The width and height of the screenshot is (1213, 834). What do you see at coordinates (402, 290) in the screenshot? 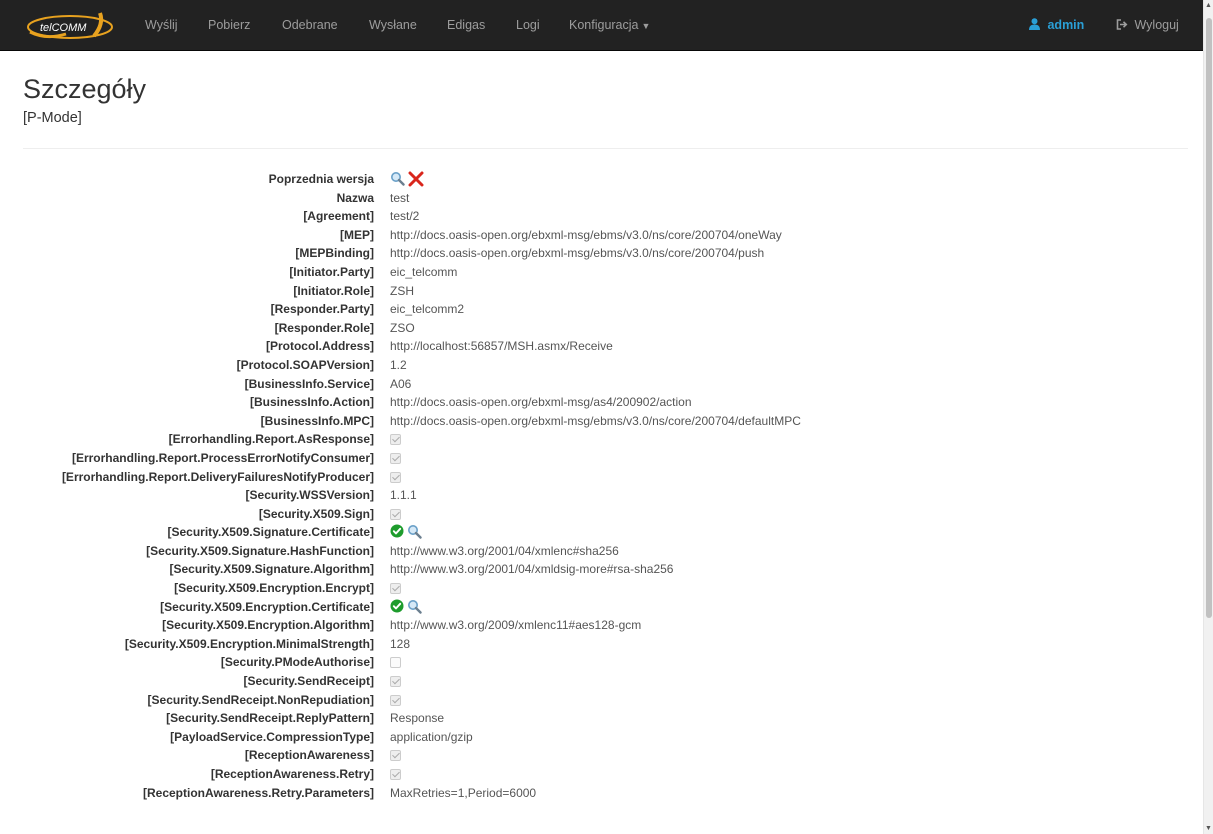
I see `detail-value: ZSH` at bounding box center [402, 290].